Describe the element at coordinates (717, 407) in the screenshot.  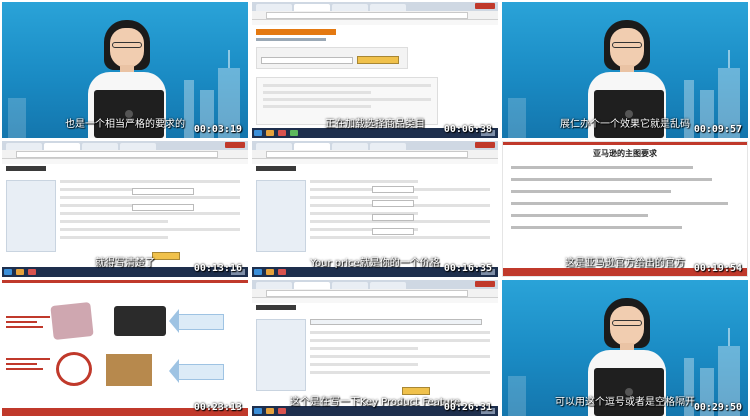
I see `timestamp: 00:29:50` at that location.